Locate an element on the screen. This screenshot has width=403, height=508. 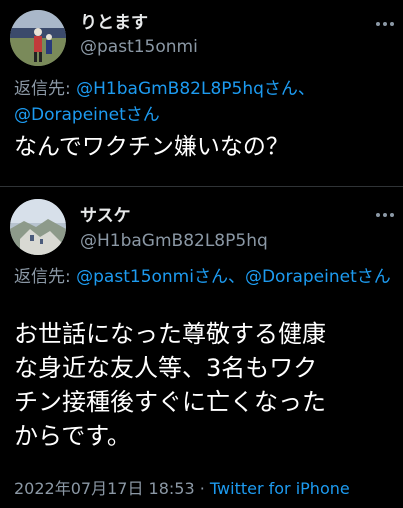
tweet-meta: 2022年07月17日 18:53 · Twitter for iPhone is located at coordinates (182, 487).